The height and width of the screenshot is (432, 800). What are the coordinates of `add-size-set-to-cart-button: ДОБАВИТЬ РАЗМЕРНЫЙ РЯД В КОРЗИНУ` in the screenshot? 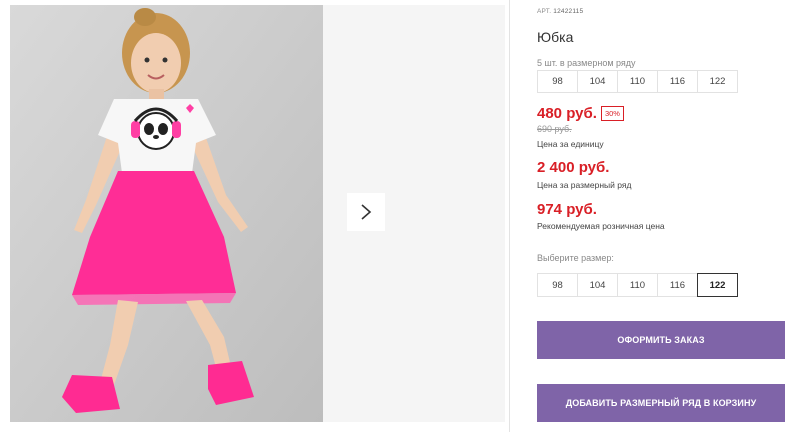 It's located at (661, 403).